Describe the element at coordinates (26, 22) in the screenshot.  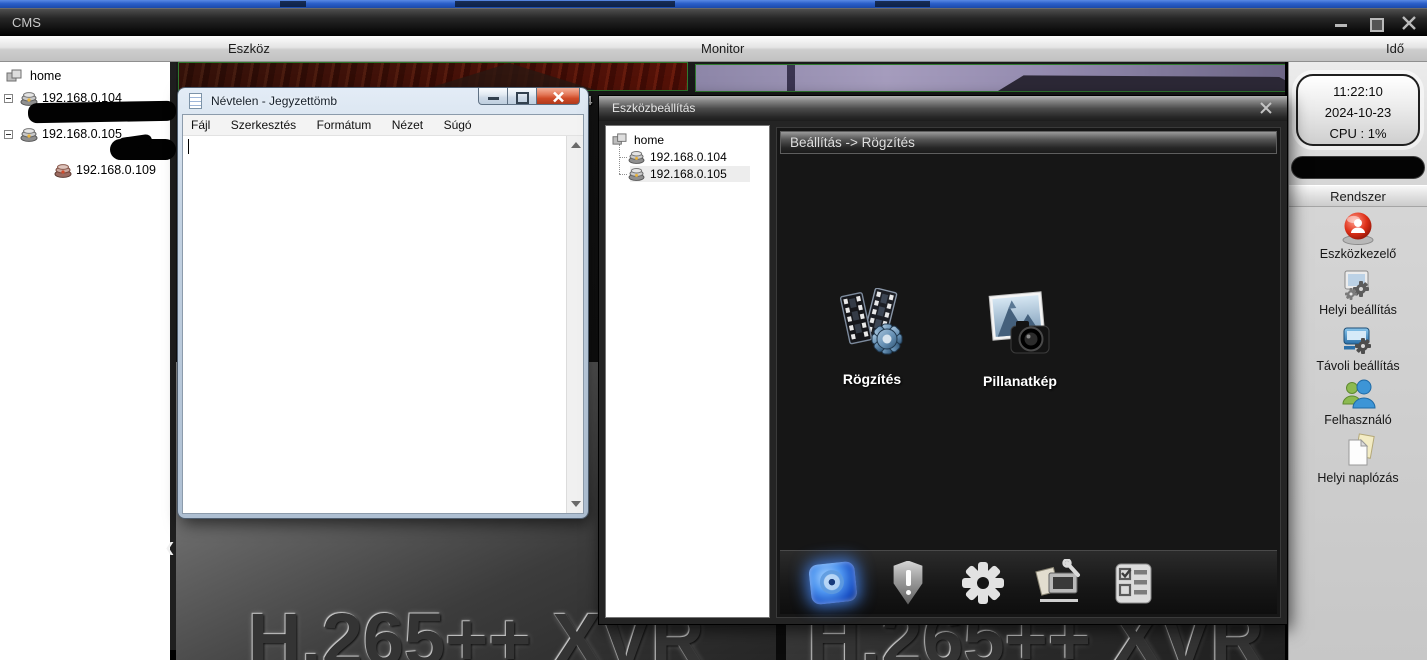
I see `app-title: CMS` at that location.